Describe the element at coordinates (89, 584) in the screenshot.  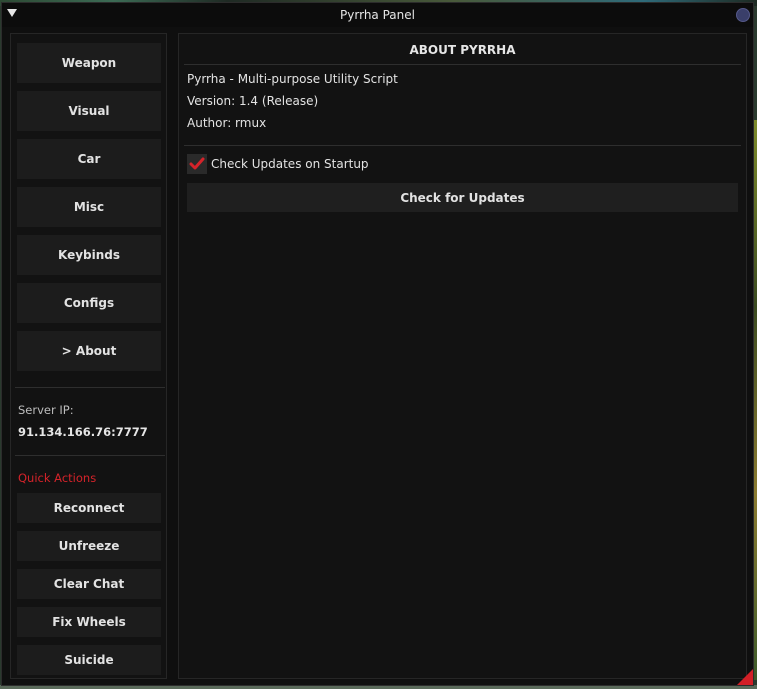
I see `clear-chat-button: Clear Chat` at that location.